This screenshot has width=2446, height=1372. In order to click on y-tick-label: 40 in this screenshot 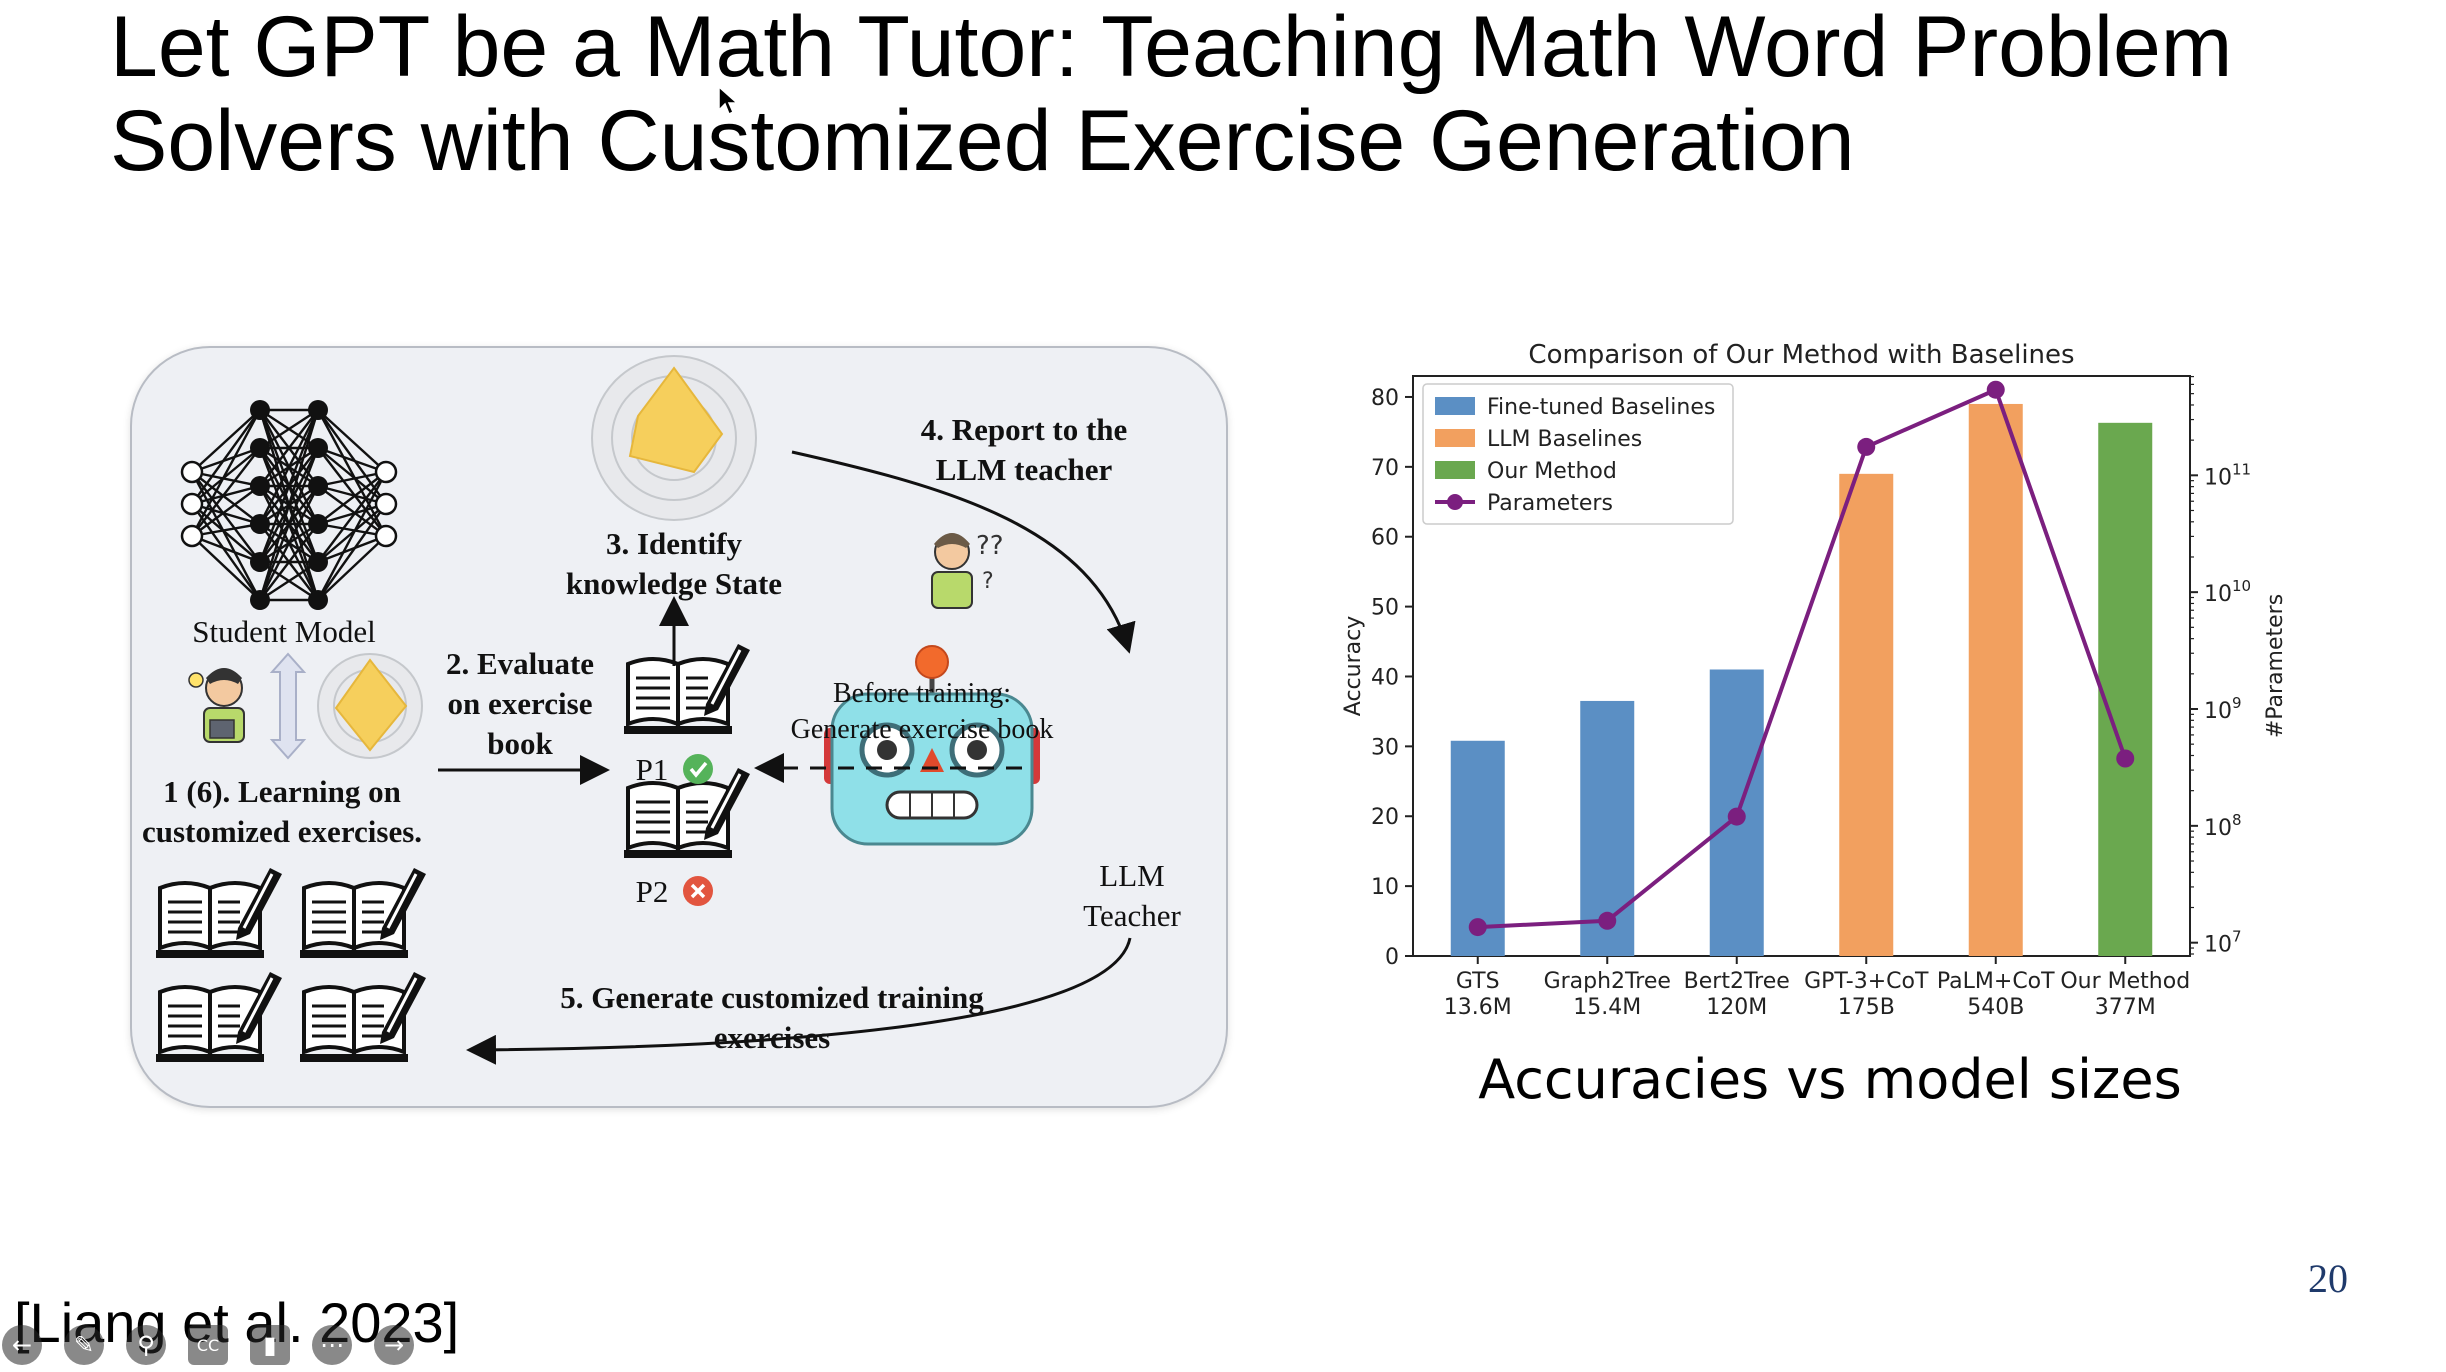, I will do `click(1385, 677)`.